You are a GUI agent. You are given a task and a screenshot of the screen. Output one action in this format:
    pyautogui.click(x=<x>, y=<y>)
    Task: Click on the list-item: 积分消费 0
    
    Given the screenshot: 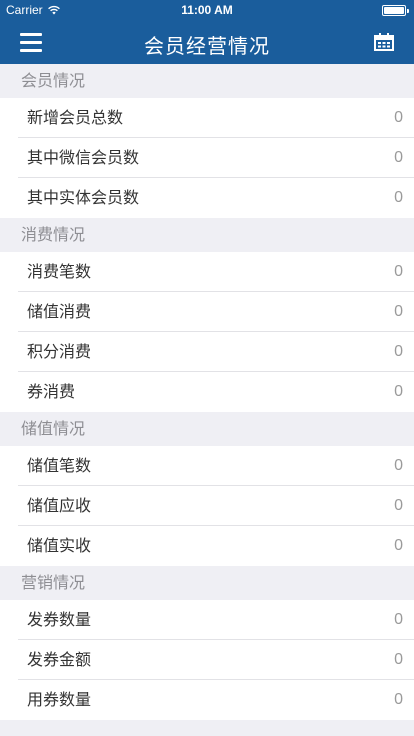 What is the action you would take?
    pyautogui.click(x=207, y=352)
    